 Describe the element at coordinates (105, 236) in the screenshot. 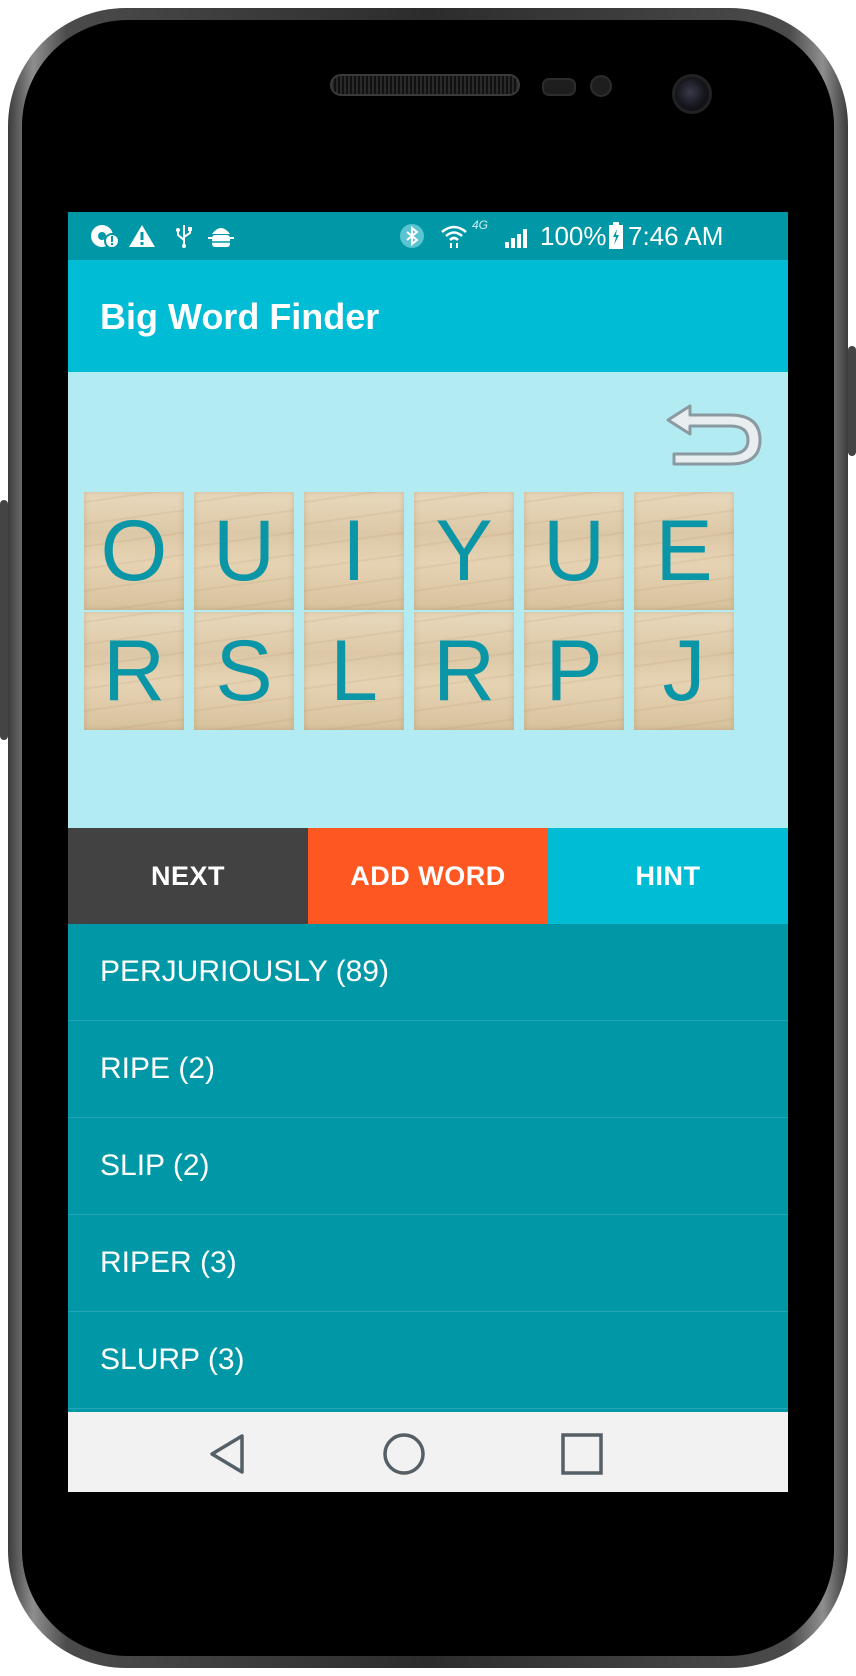

I see `chrome-icon` at that location.